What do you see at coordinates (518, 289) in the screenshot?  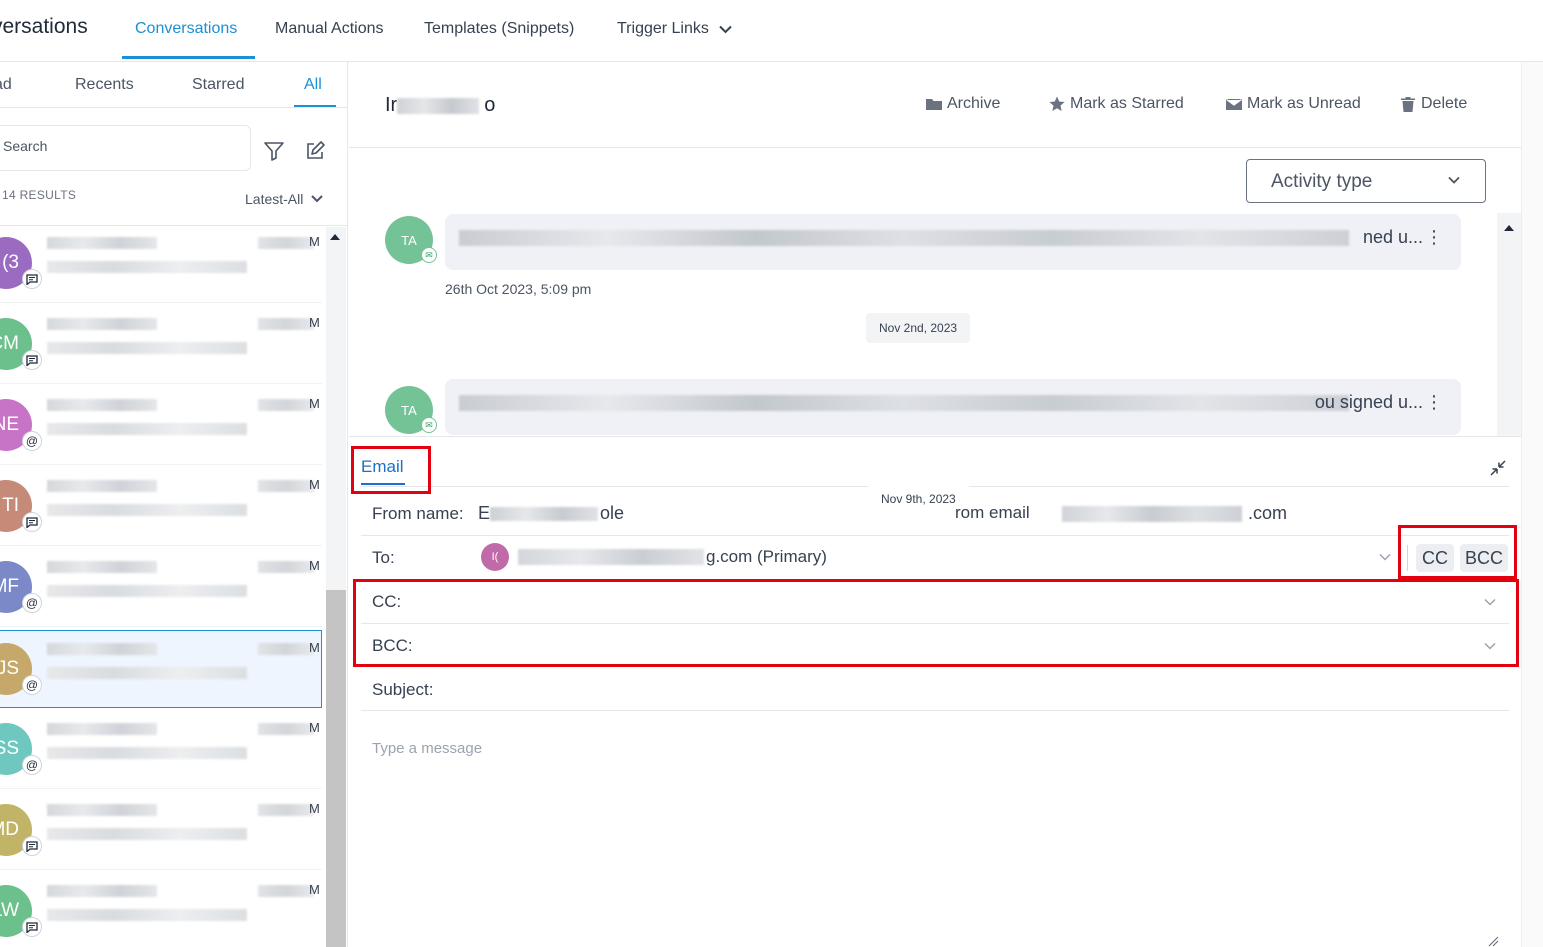 I see `message-timestamp: 26th Oct 2023, 5:09 pm` at bounding box center [518, 289].